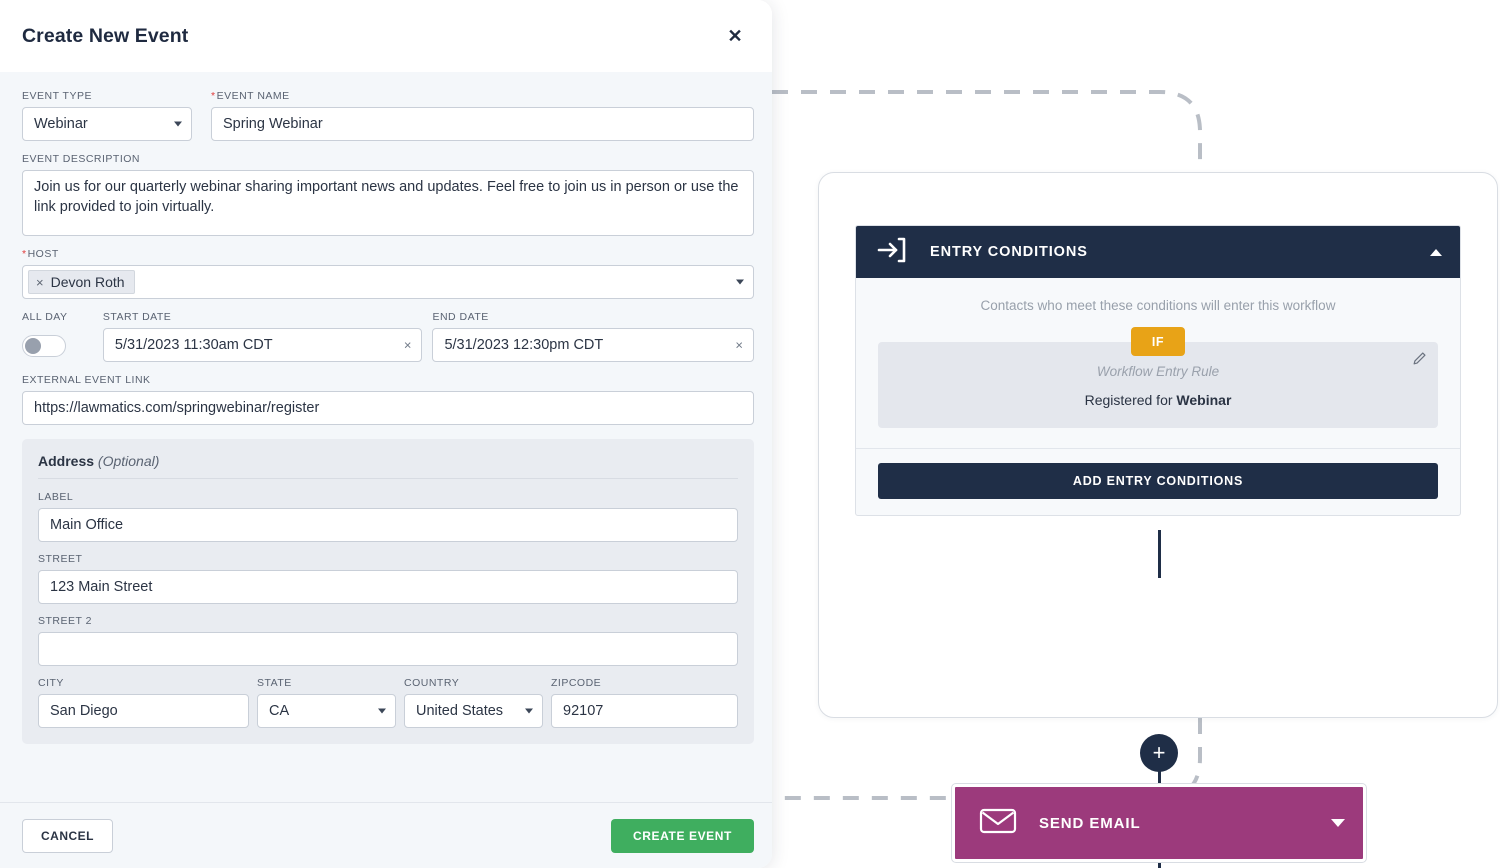 The image size is (1500, 868). I want to click on address-zipcode-input: 92107, so click(644, 711).